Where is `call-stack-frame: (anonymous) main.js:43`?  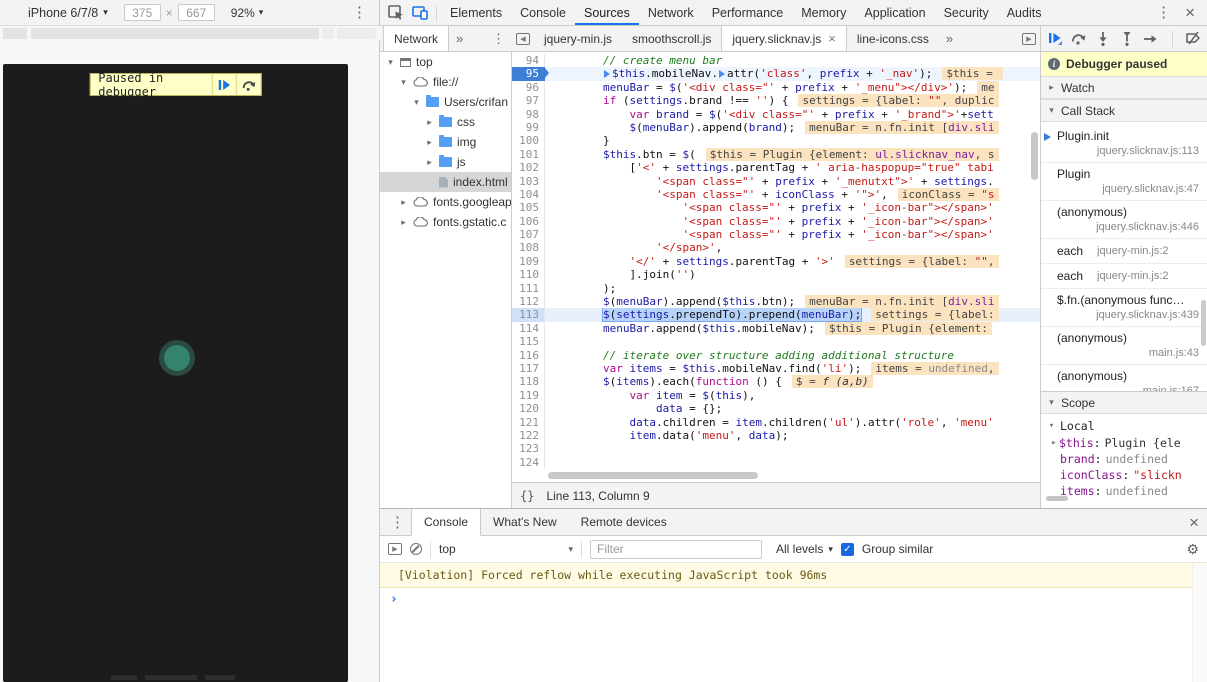
call-stack-frame: (anonymous) main.js:43 is located at coordinates (1124, 346).